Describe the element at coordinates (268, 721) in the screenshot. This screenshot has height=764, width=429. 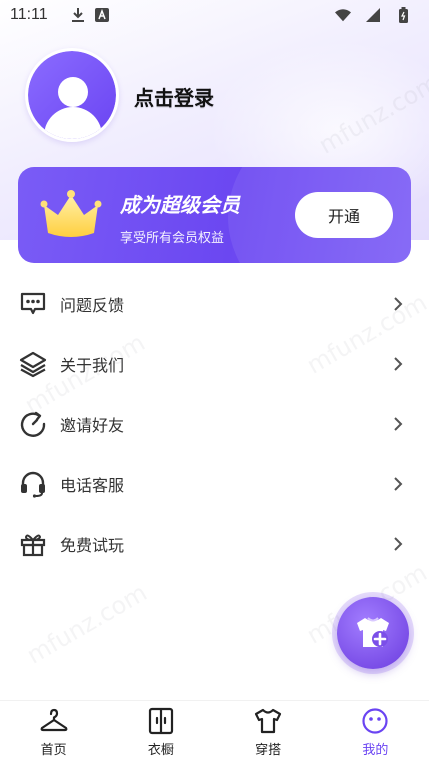
I see `tshirt-icon` at that location.